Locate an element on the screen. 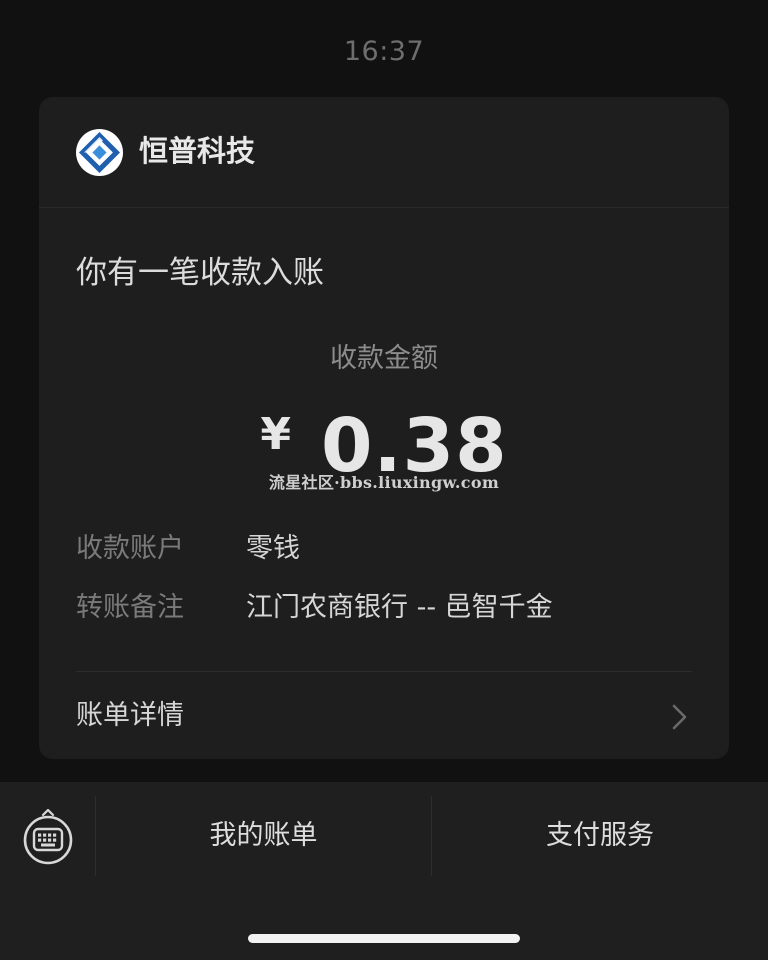 The image size is (768, 960). watermark-text: 流星社区·bbs.liuxingw.com is located at coordinates (384, 482).